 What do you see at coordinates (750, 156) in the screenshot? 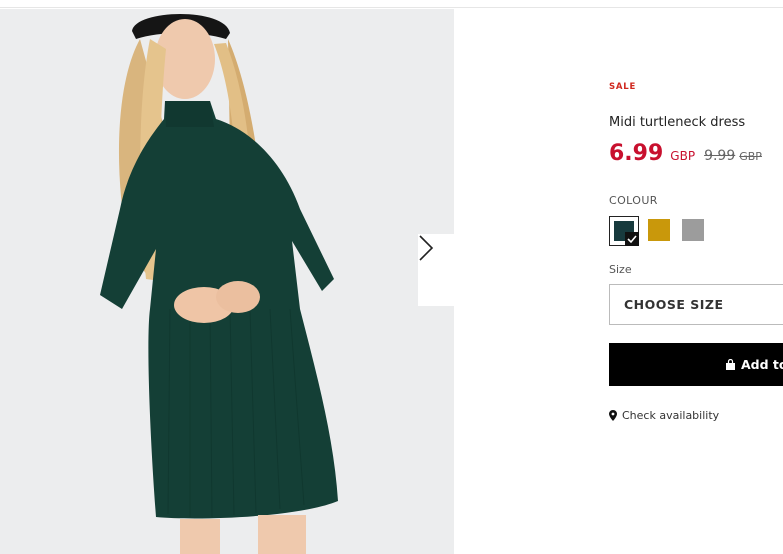
I see `original-price-currency: GBP` at bounding box center [750, 156].